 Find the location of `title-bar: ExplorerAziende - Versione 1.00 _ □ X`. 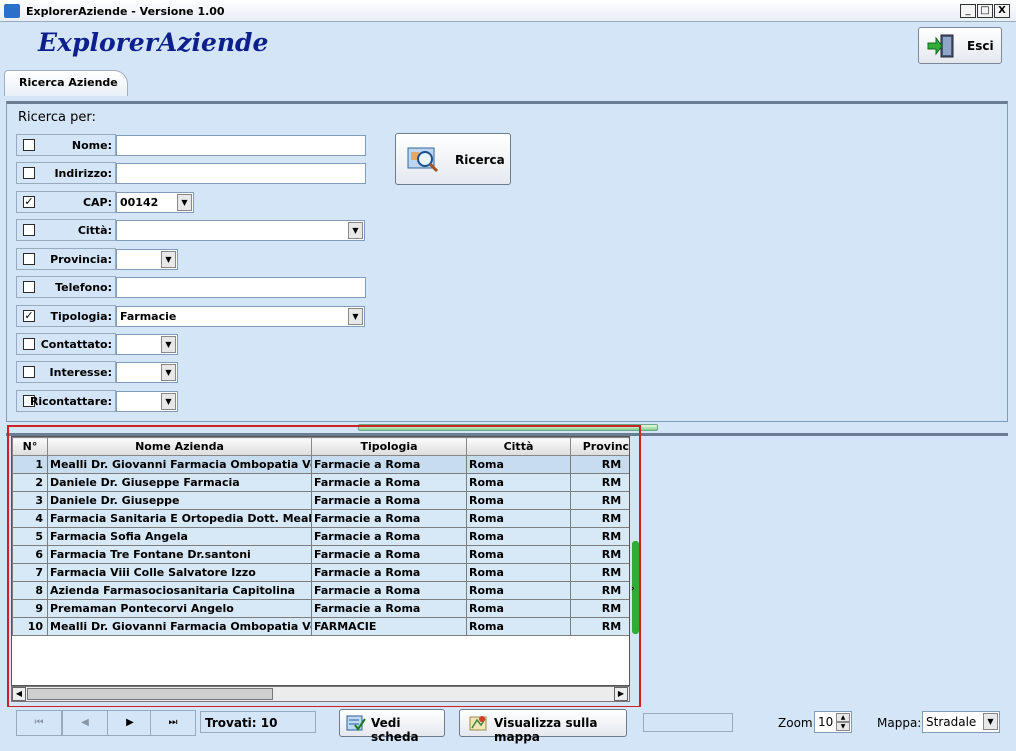

title-bar: ExplorerAziende - Versione 1.00 _ □ X is located at coordinates (508, 11).